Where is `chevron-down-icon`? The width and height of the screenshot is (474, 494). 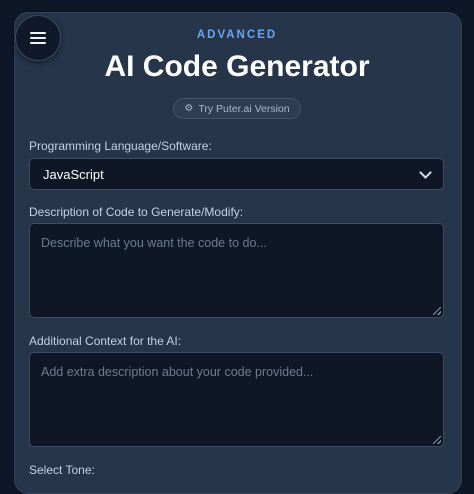 chevron-down-icon is located at coordinates (425, 172).